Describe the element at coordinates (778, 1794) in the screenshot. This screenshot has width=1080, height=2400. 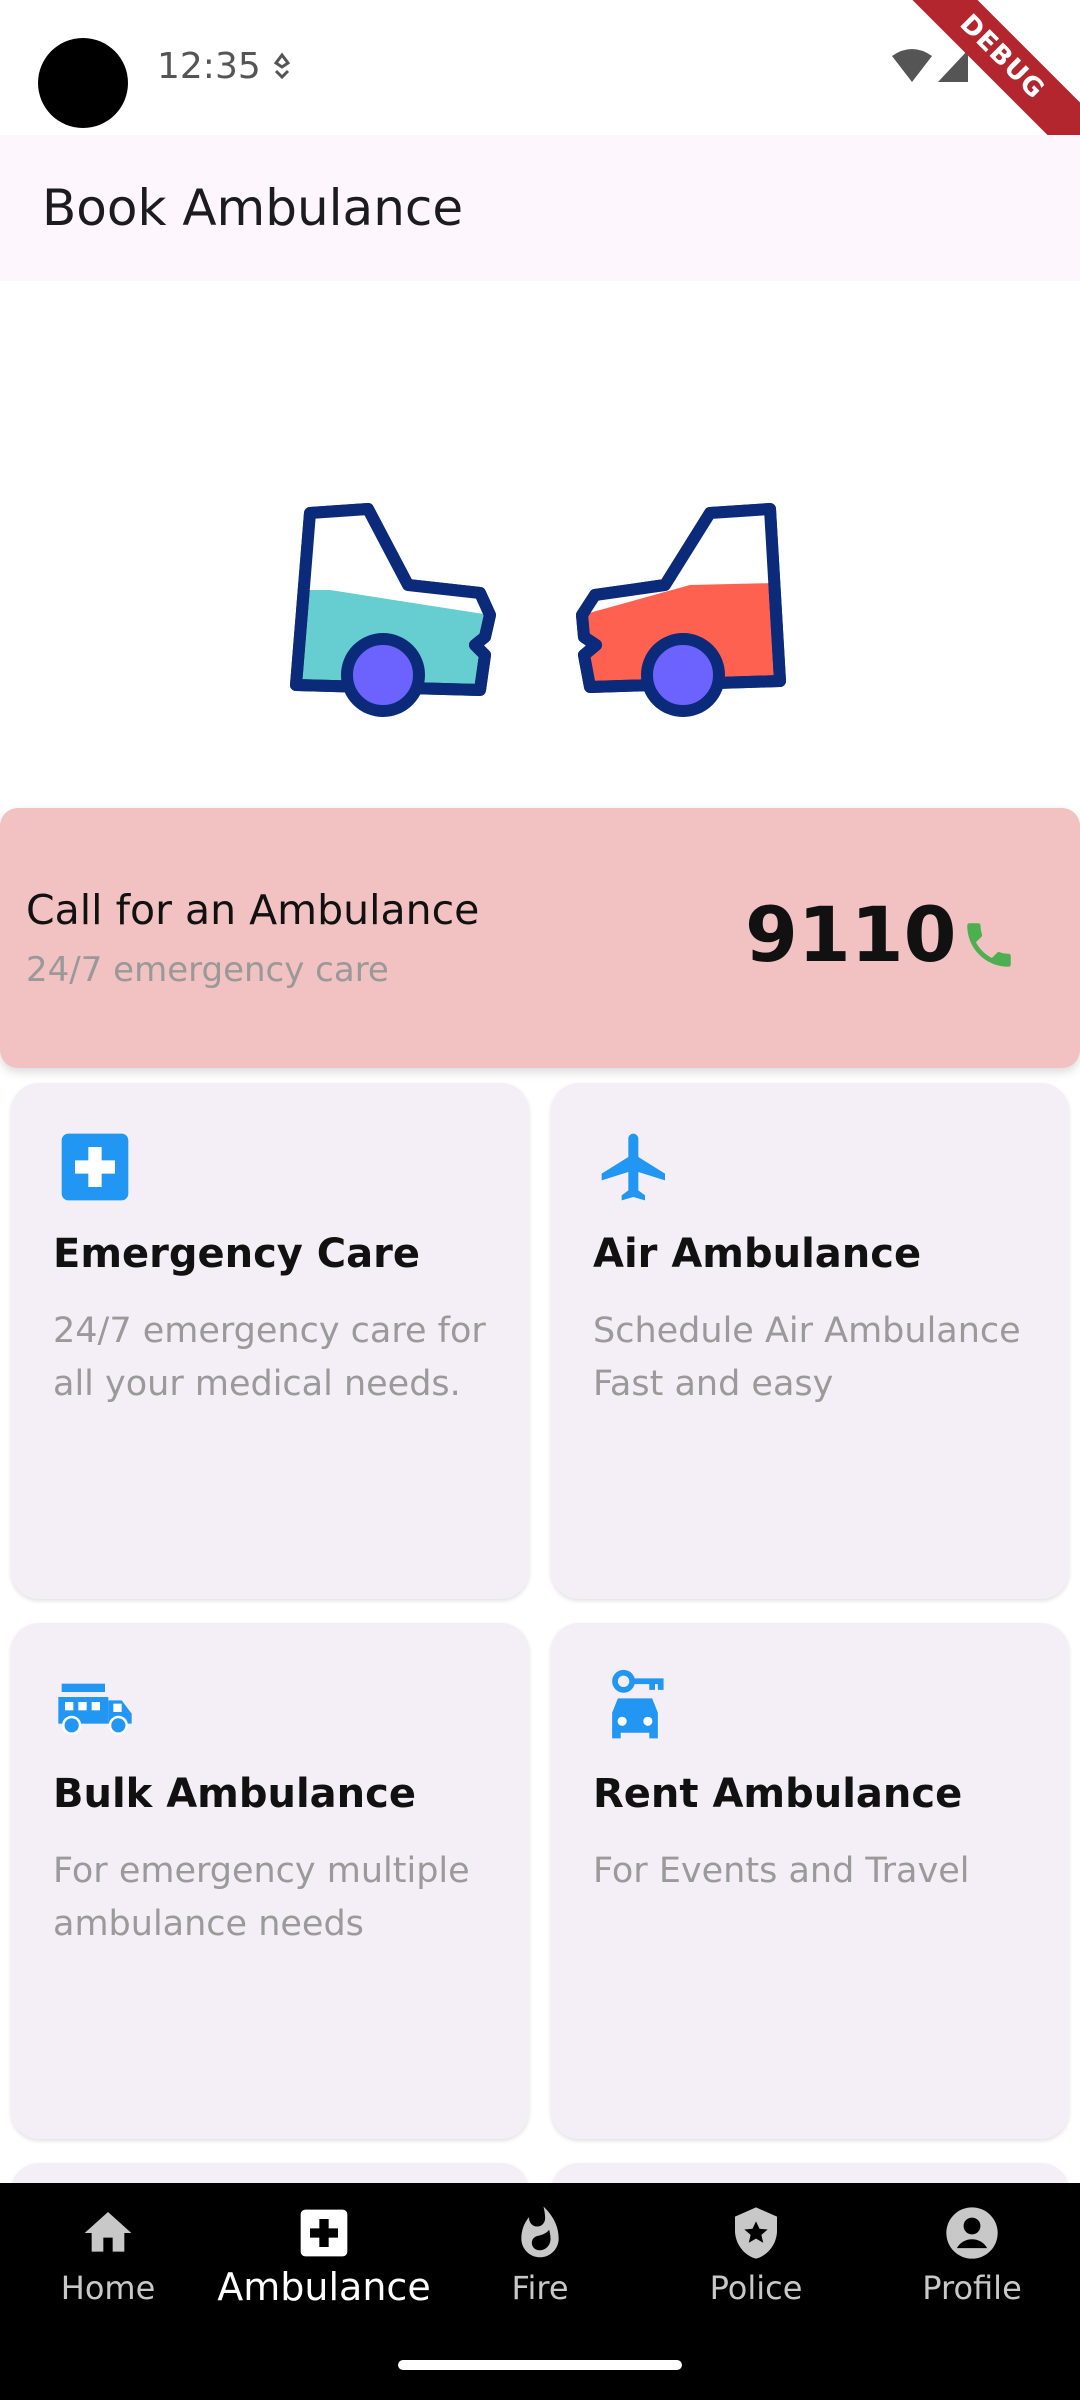
I see `card-title: Rent Ambulance` at that location.